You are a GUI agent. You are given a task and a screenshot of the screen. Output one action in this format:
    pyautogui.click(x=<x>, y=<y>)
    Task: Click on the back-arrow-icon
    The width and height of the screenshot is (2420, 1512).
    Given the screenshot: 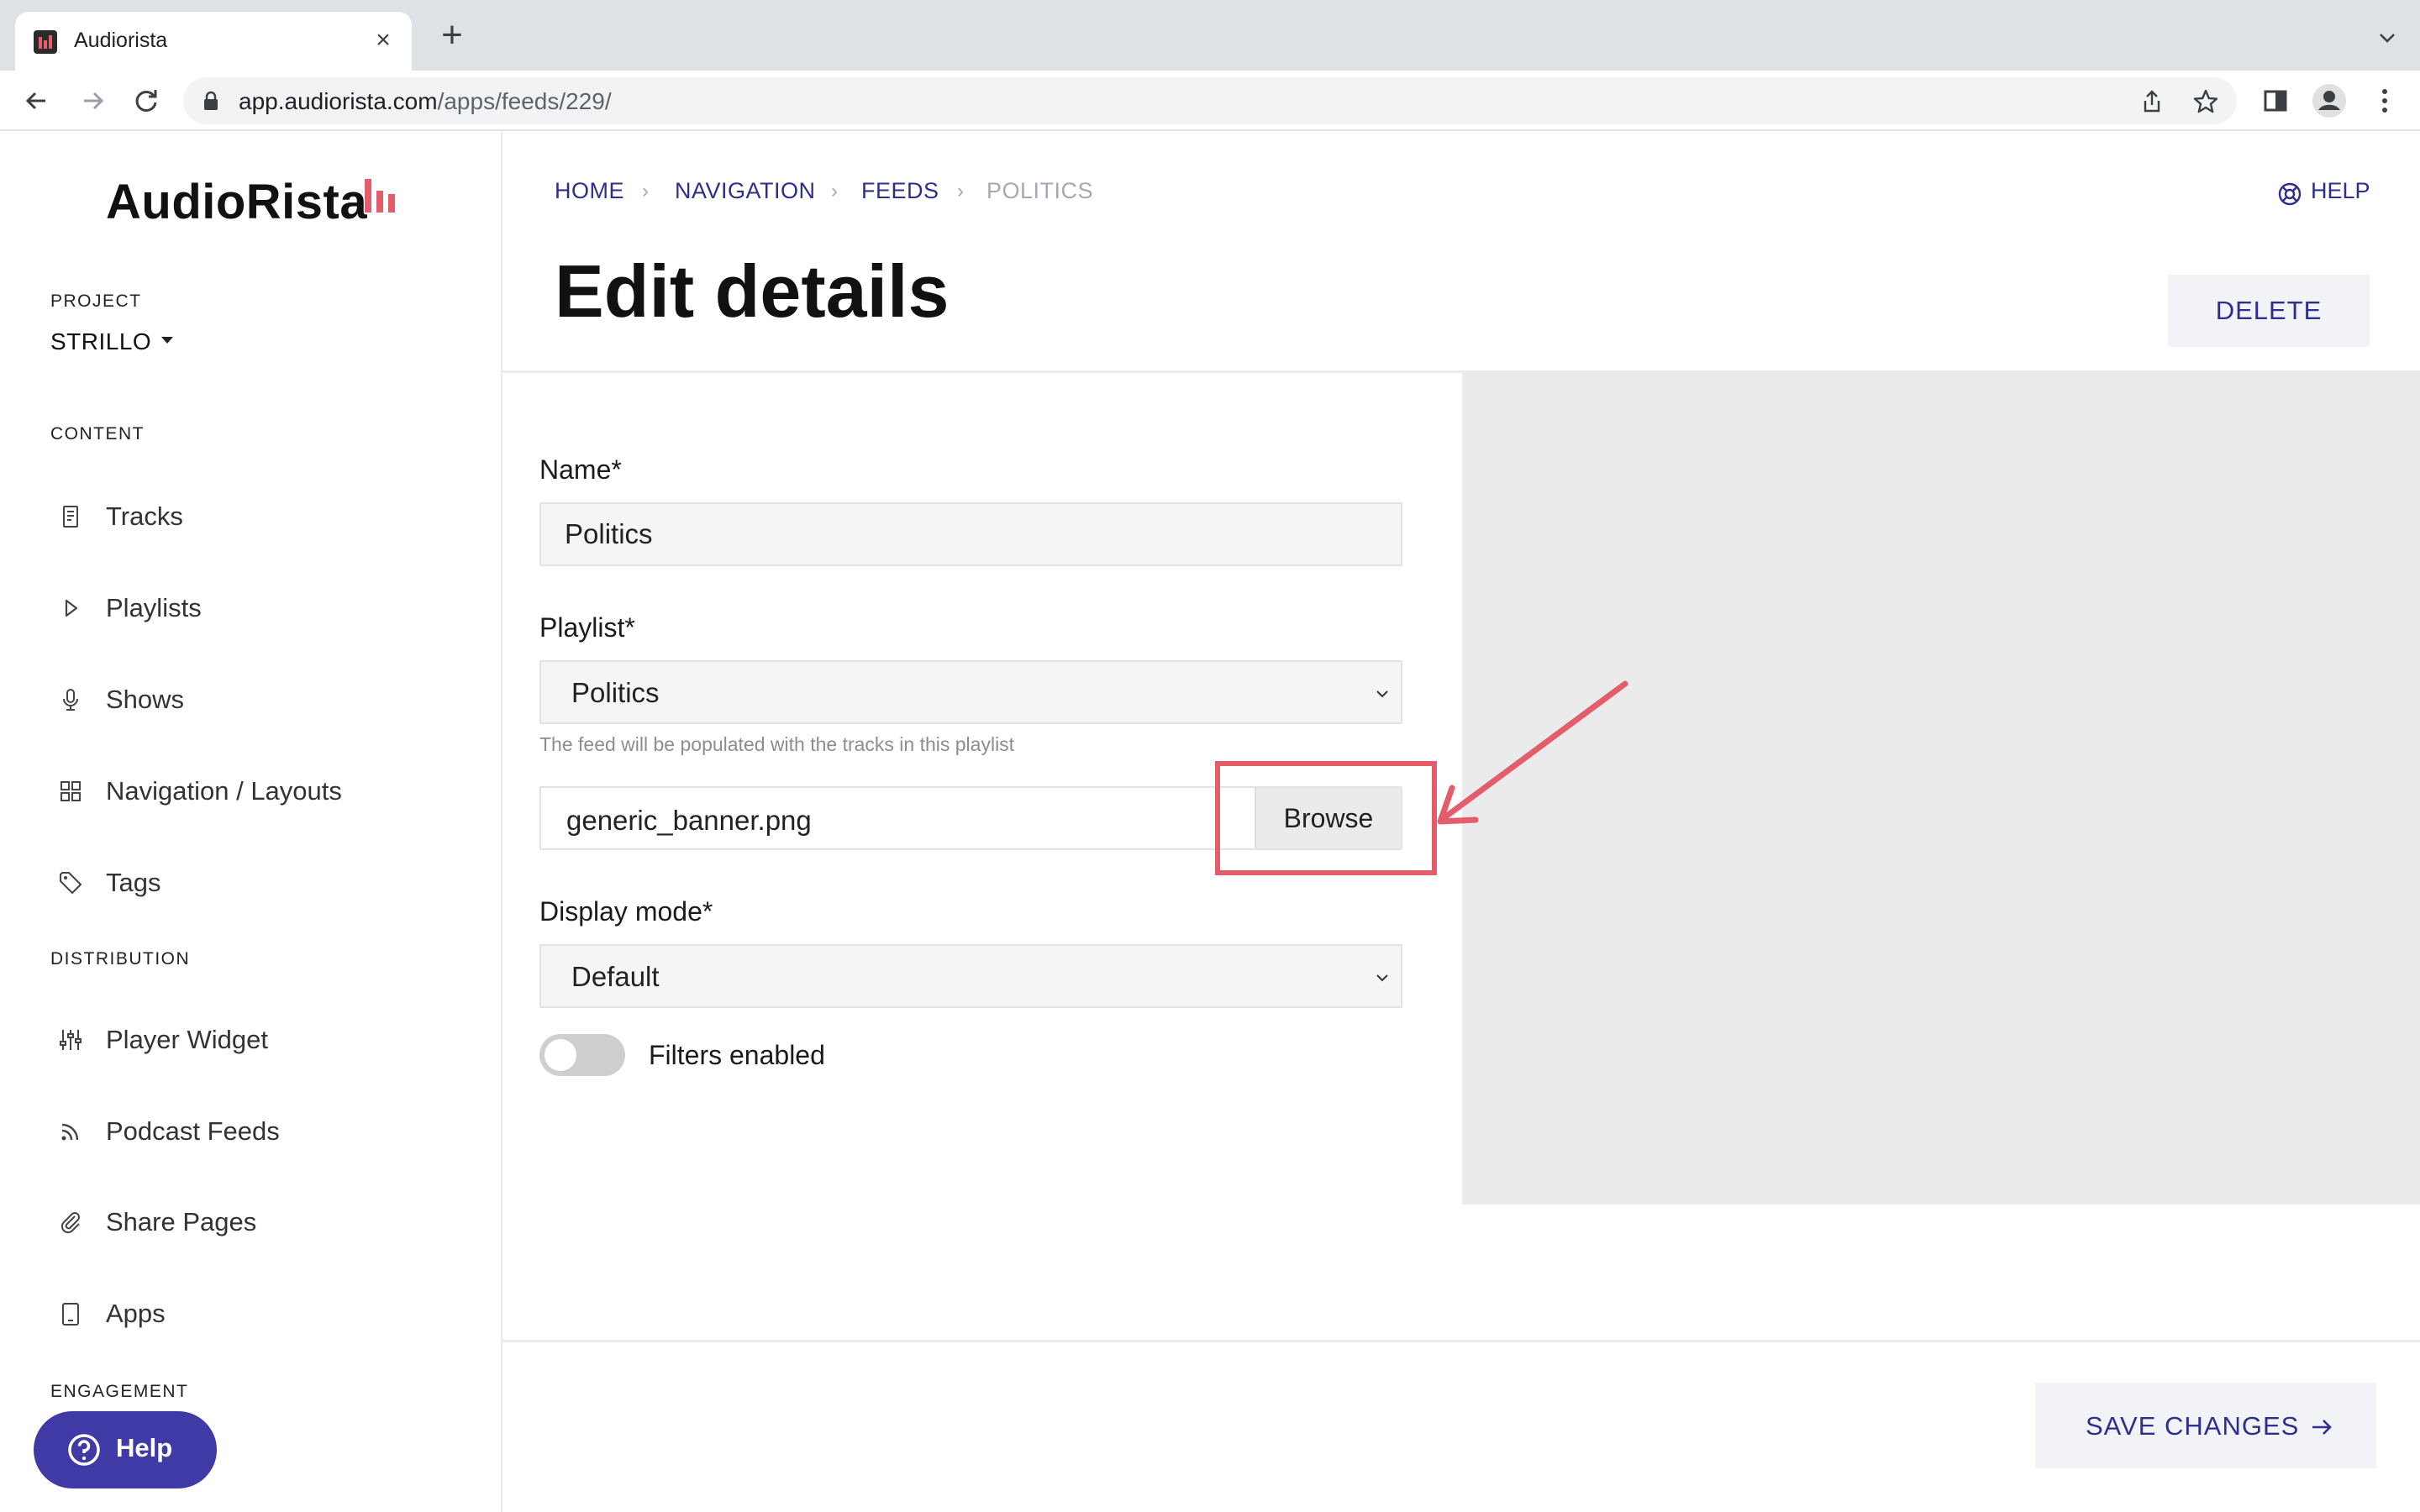 What is the action you would take?
    pyautogui.click(x=36, y=100)
    